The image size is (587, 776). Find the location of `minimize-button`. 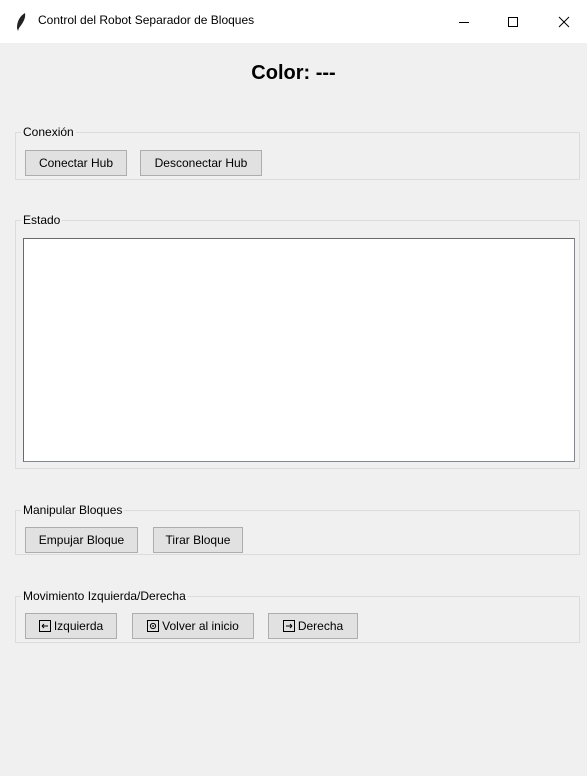

minimize-button is located at coordinates (464, 21).